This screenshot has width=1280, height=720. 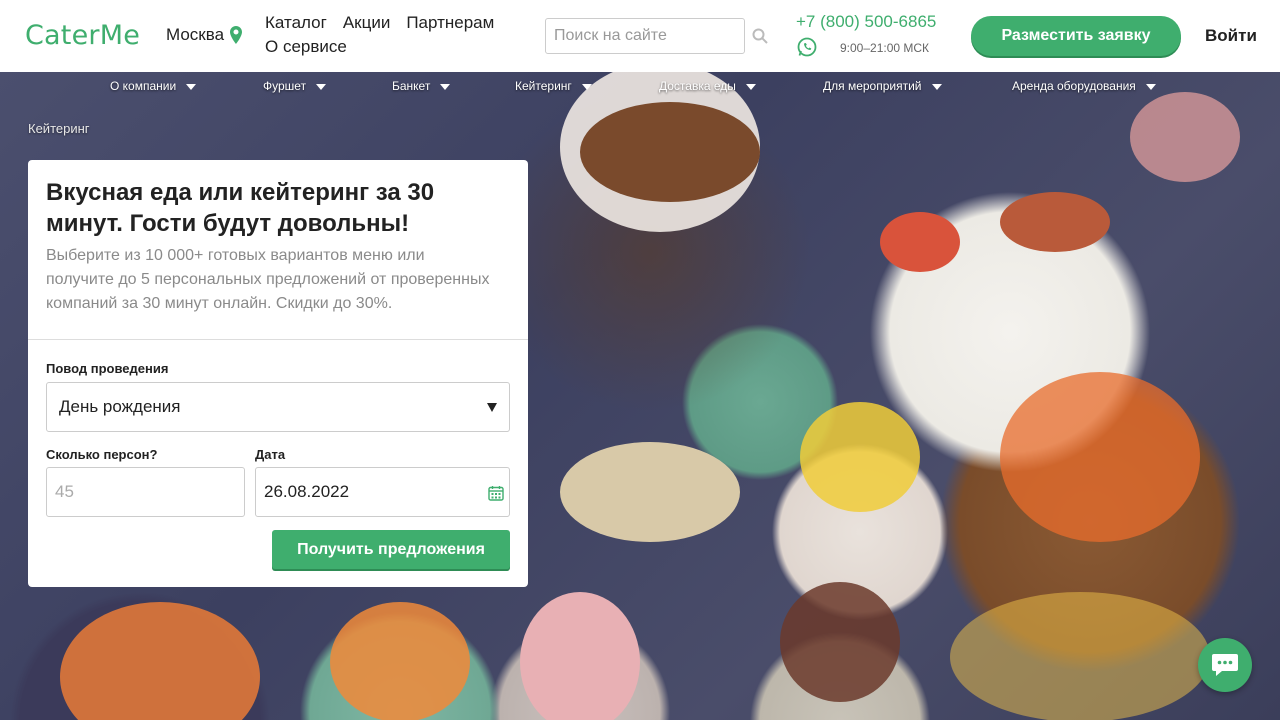 I want to click on food-canape-meat, so click(x=1055, y=222).